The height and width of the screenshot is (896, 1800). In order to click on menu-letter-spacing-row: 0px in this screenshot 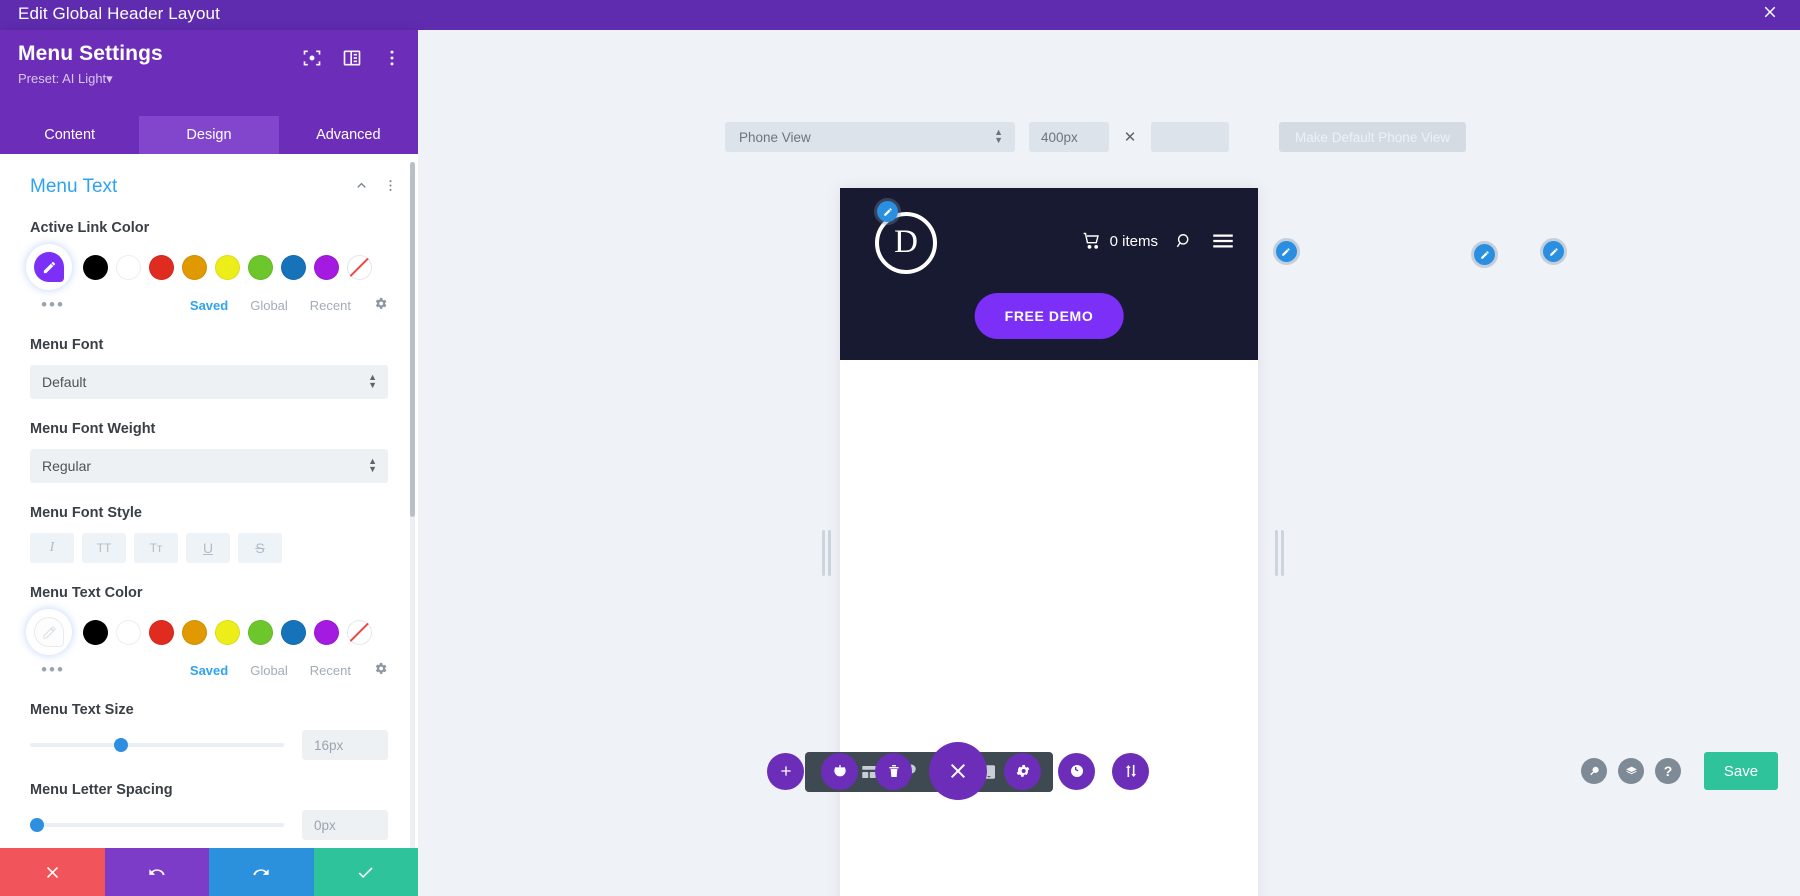, I will do `click(209, 825)`.